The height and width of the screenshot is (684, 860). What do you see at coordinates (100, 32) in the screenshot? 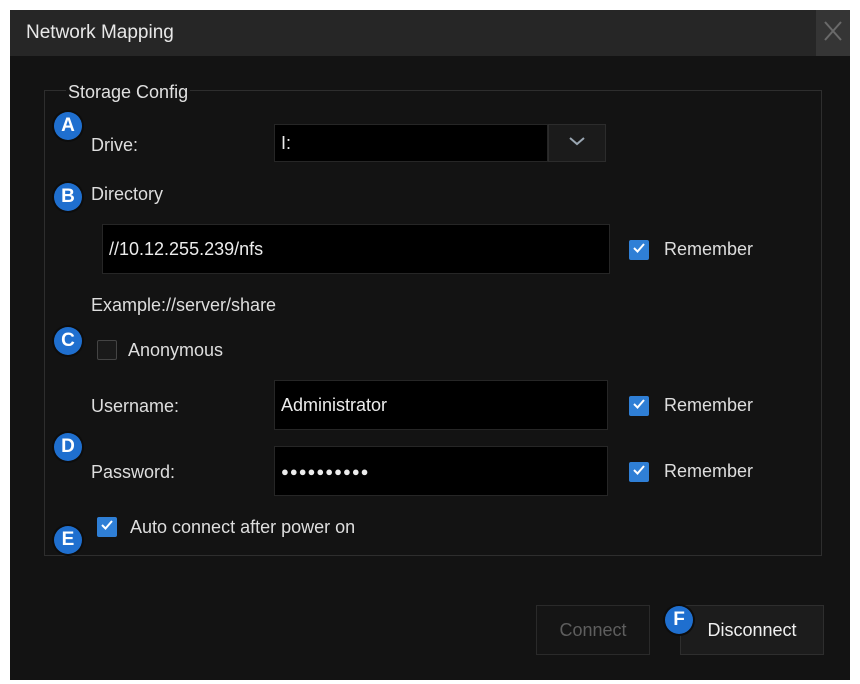
I see `dialog-title: Network Mapping` at bounding box center [100, 32].